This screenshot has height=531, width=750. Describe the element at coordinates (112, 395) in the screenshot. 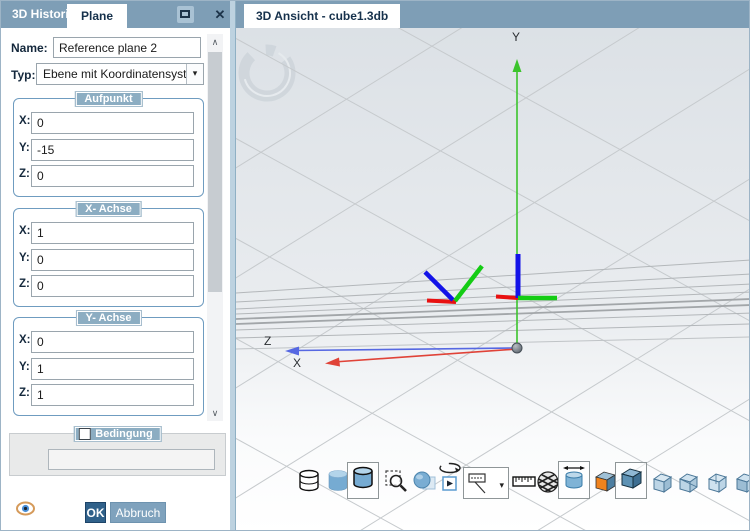

I see `y-achse-z-input` at that location.